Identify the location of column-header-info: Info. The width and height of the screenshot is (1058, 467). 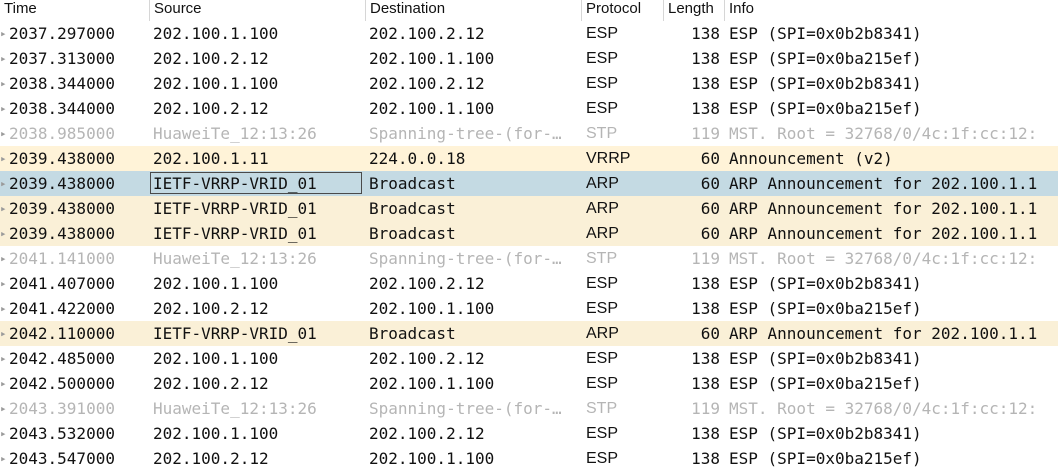
(891, 10).